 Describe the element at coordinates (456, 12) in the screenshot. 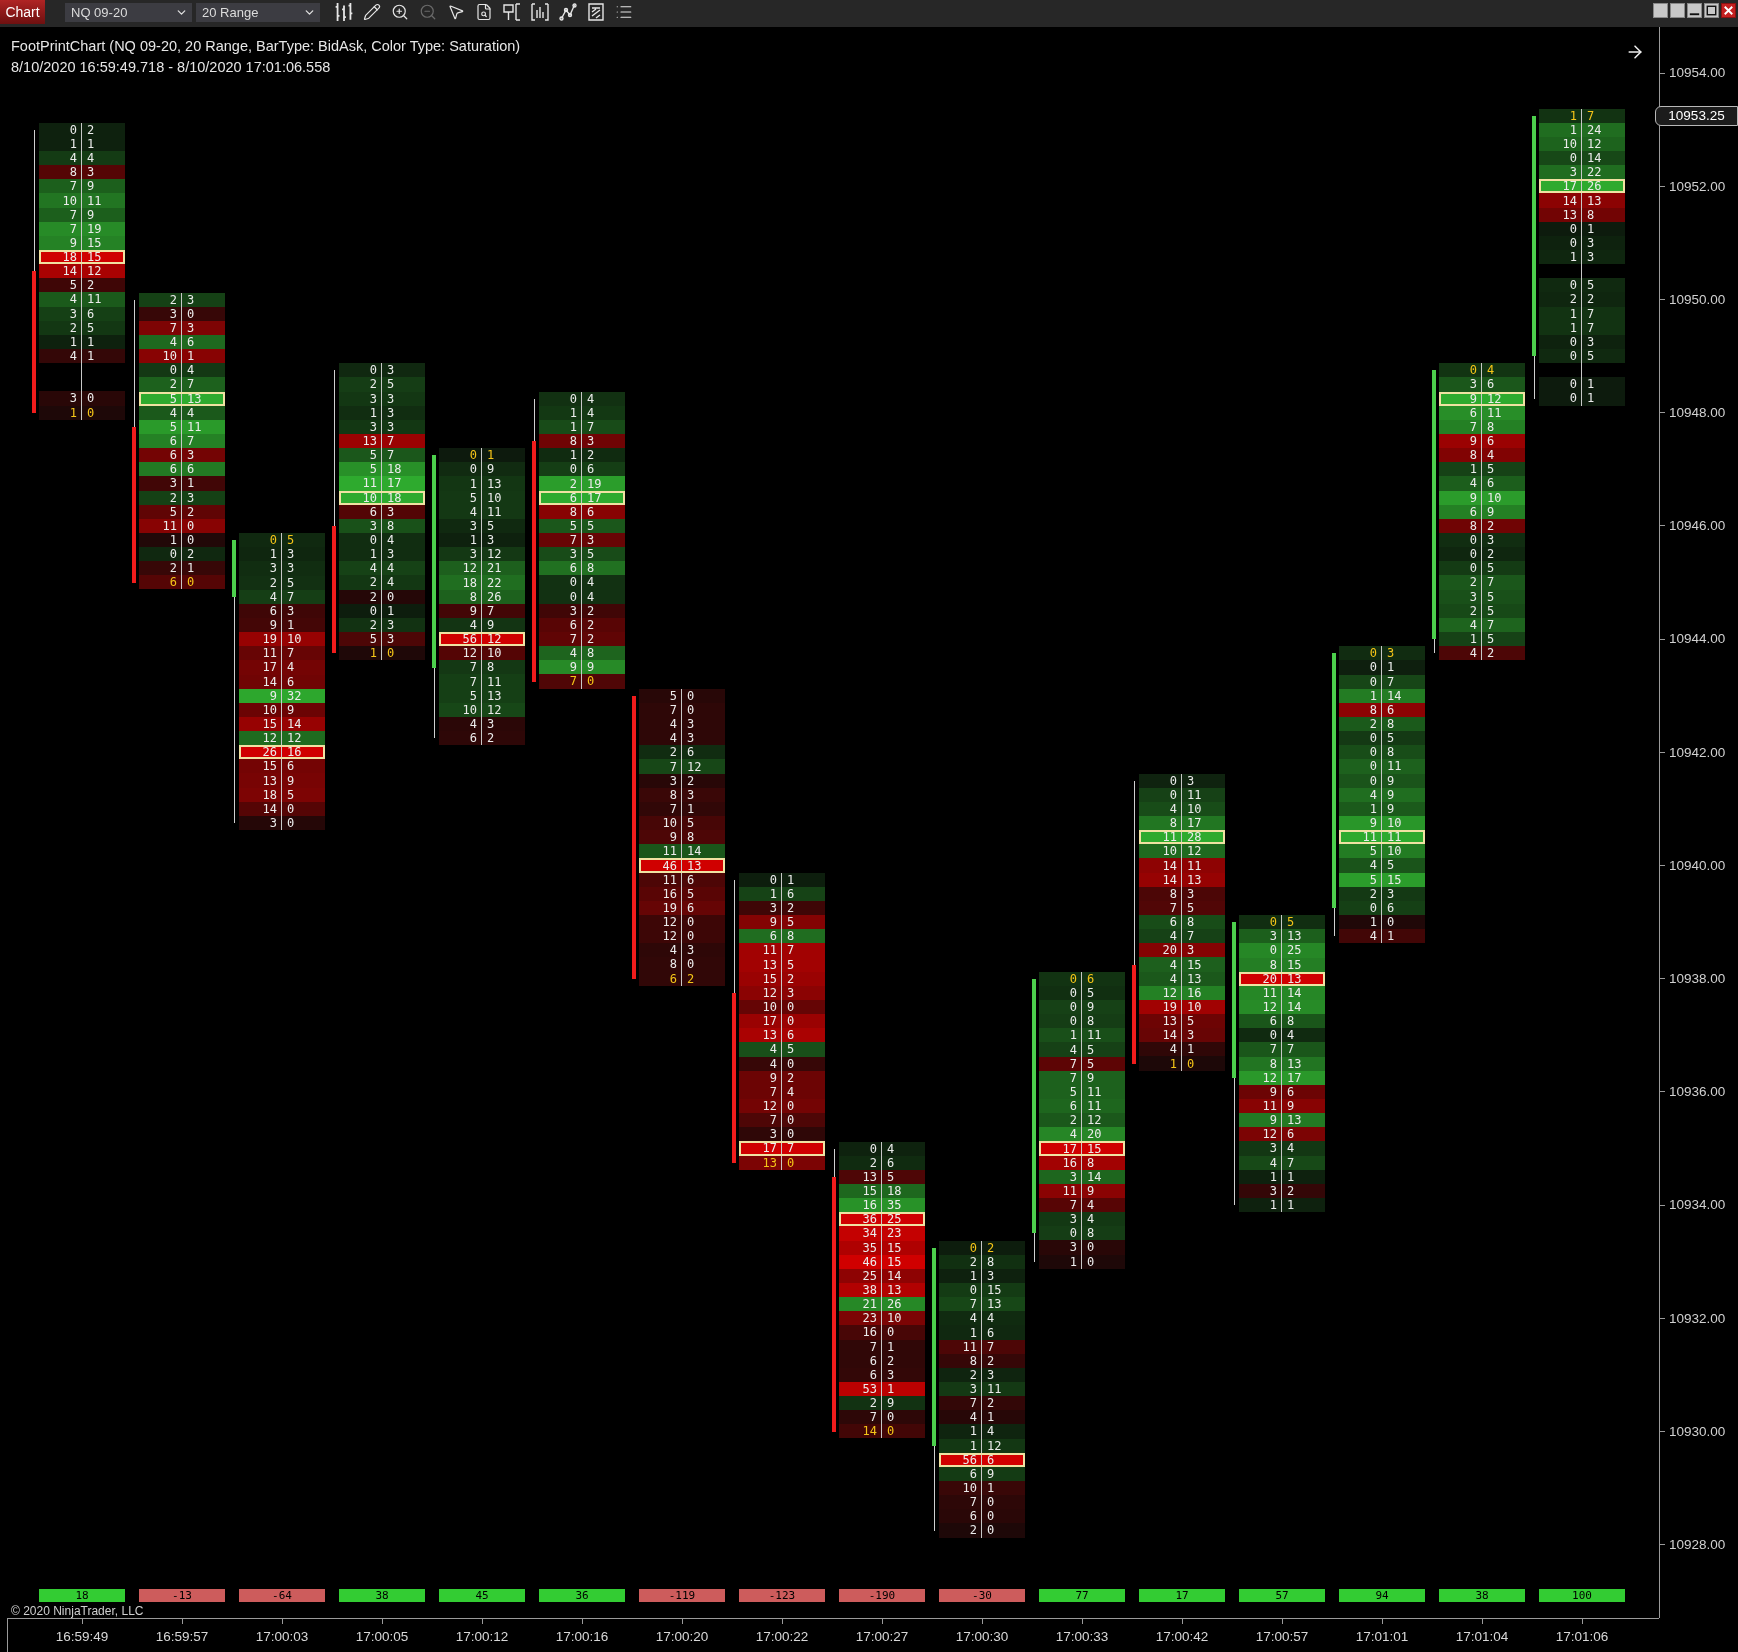

I see `pointer-icon` at that location.